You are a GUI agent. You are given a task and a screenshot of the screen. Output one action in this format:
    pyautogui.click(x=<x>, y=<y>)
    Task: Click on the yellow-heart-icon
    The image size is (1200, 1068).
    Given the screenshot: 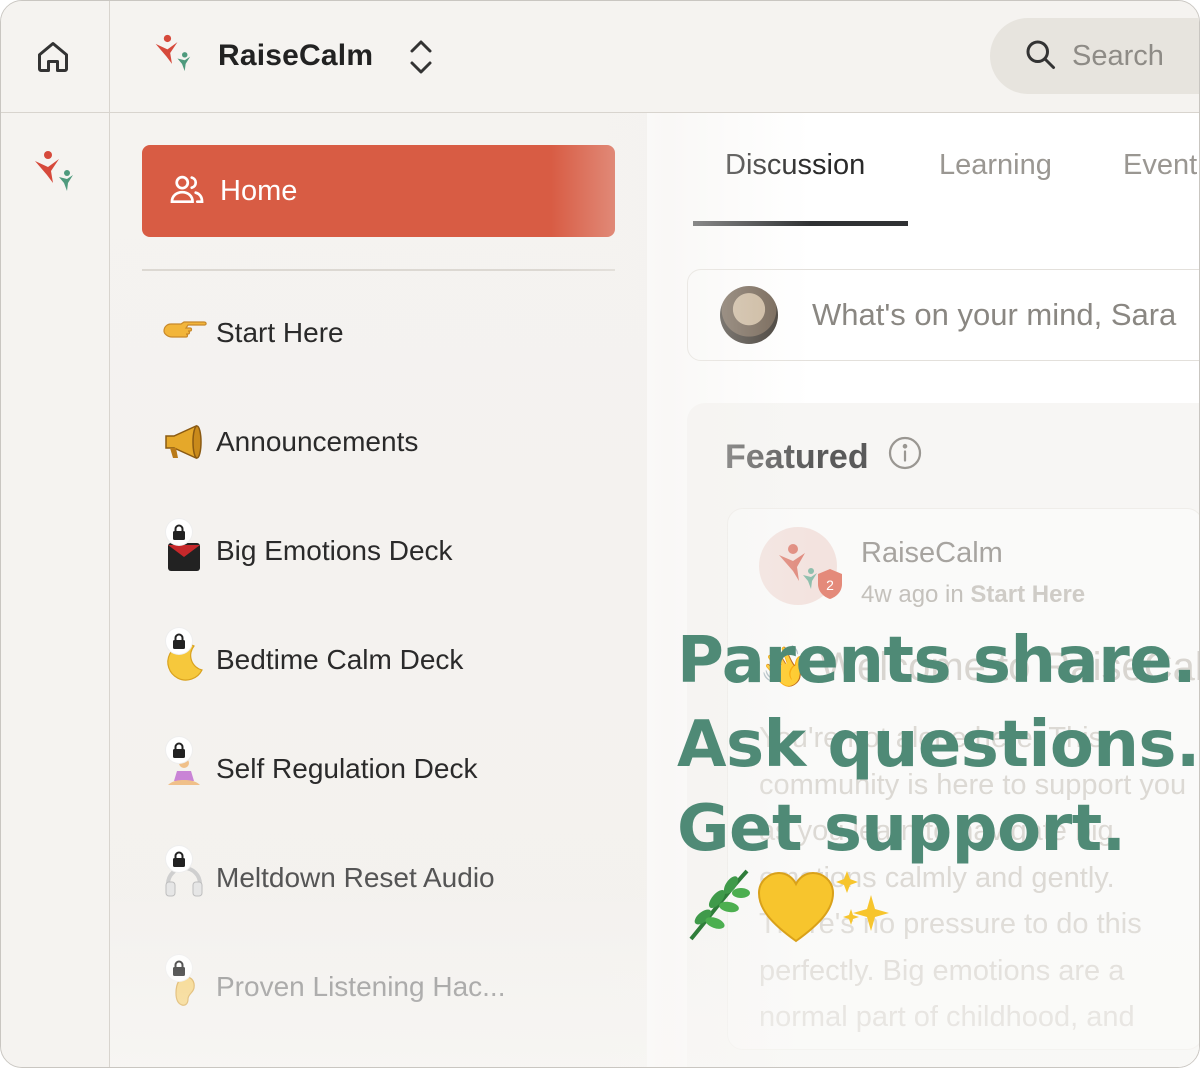 What is the action you would take?
    pyautogui.click(x=796, y=907)
    